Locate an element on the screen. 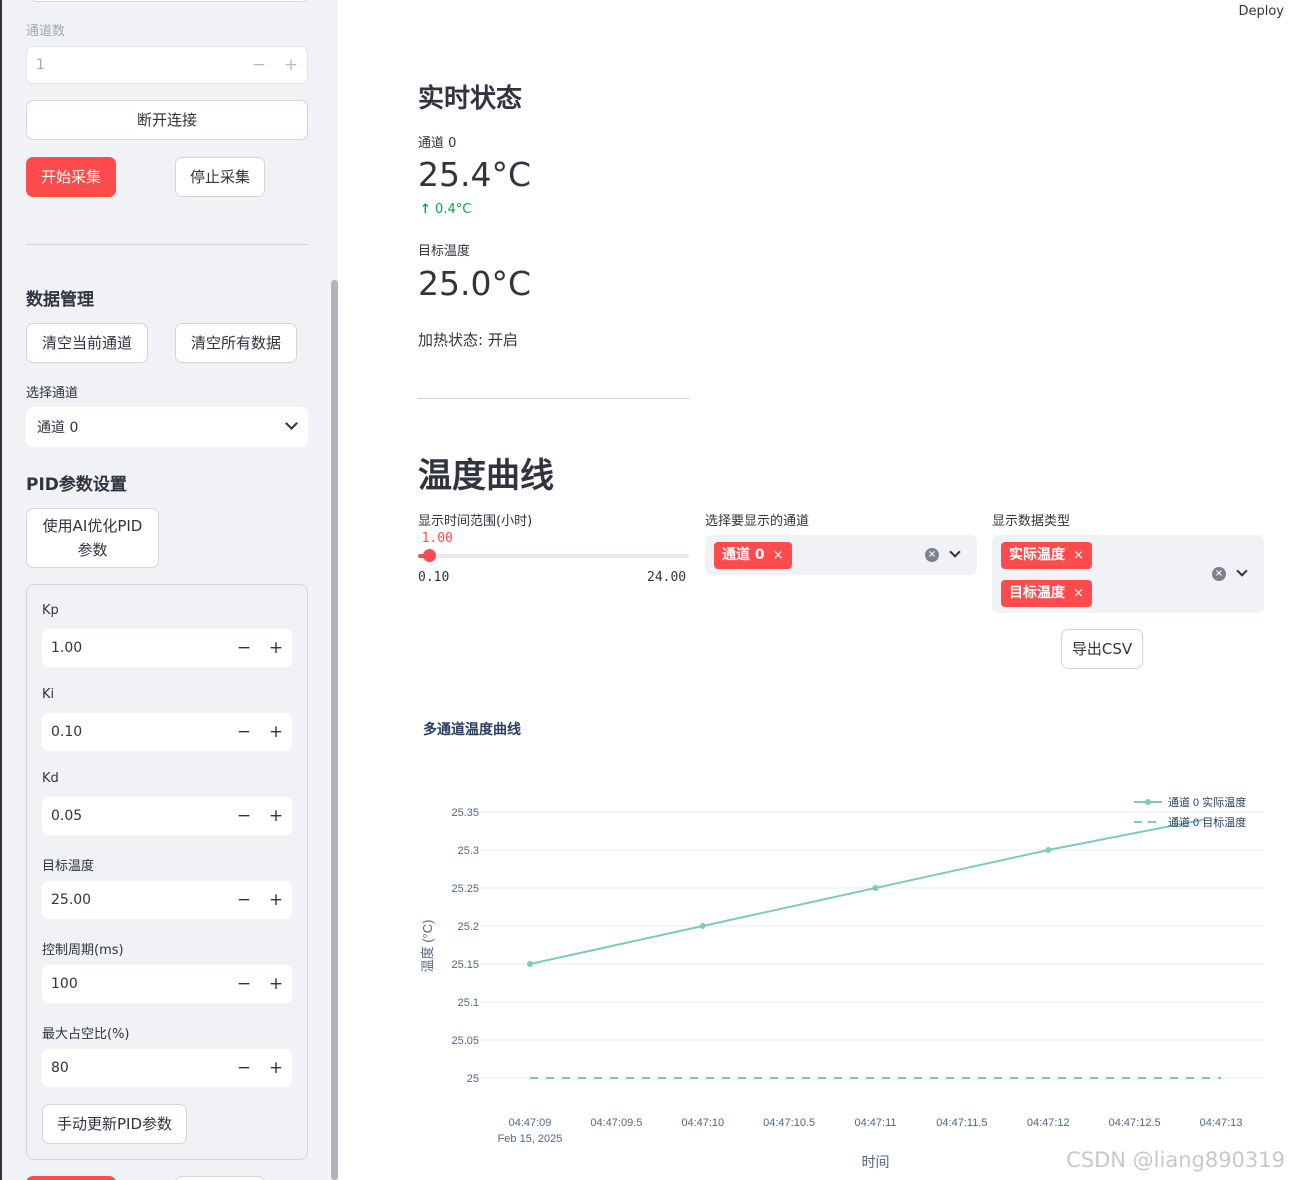 The image size is (1289, 1180). select-channel-label: 选择通道 is located at coordinates (52, 393).